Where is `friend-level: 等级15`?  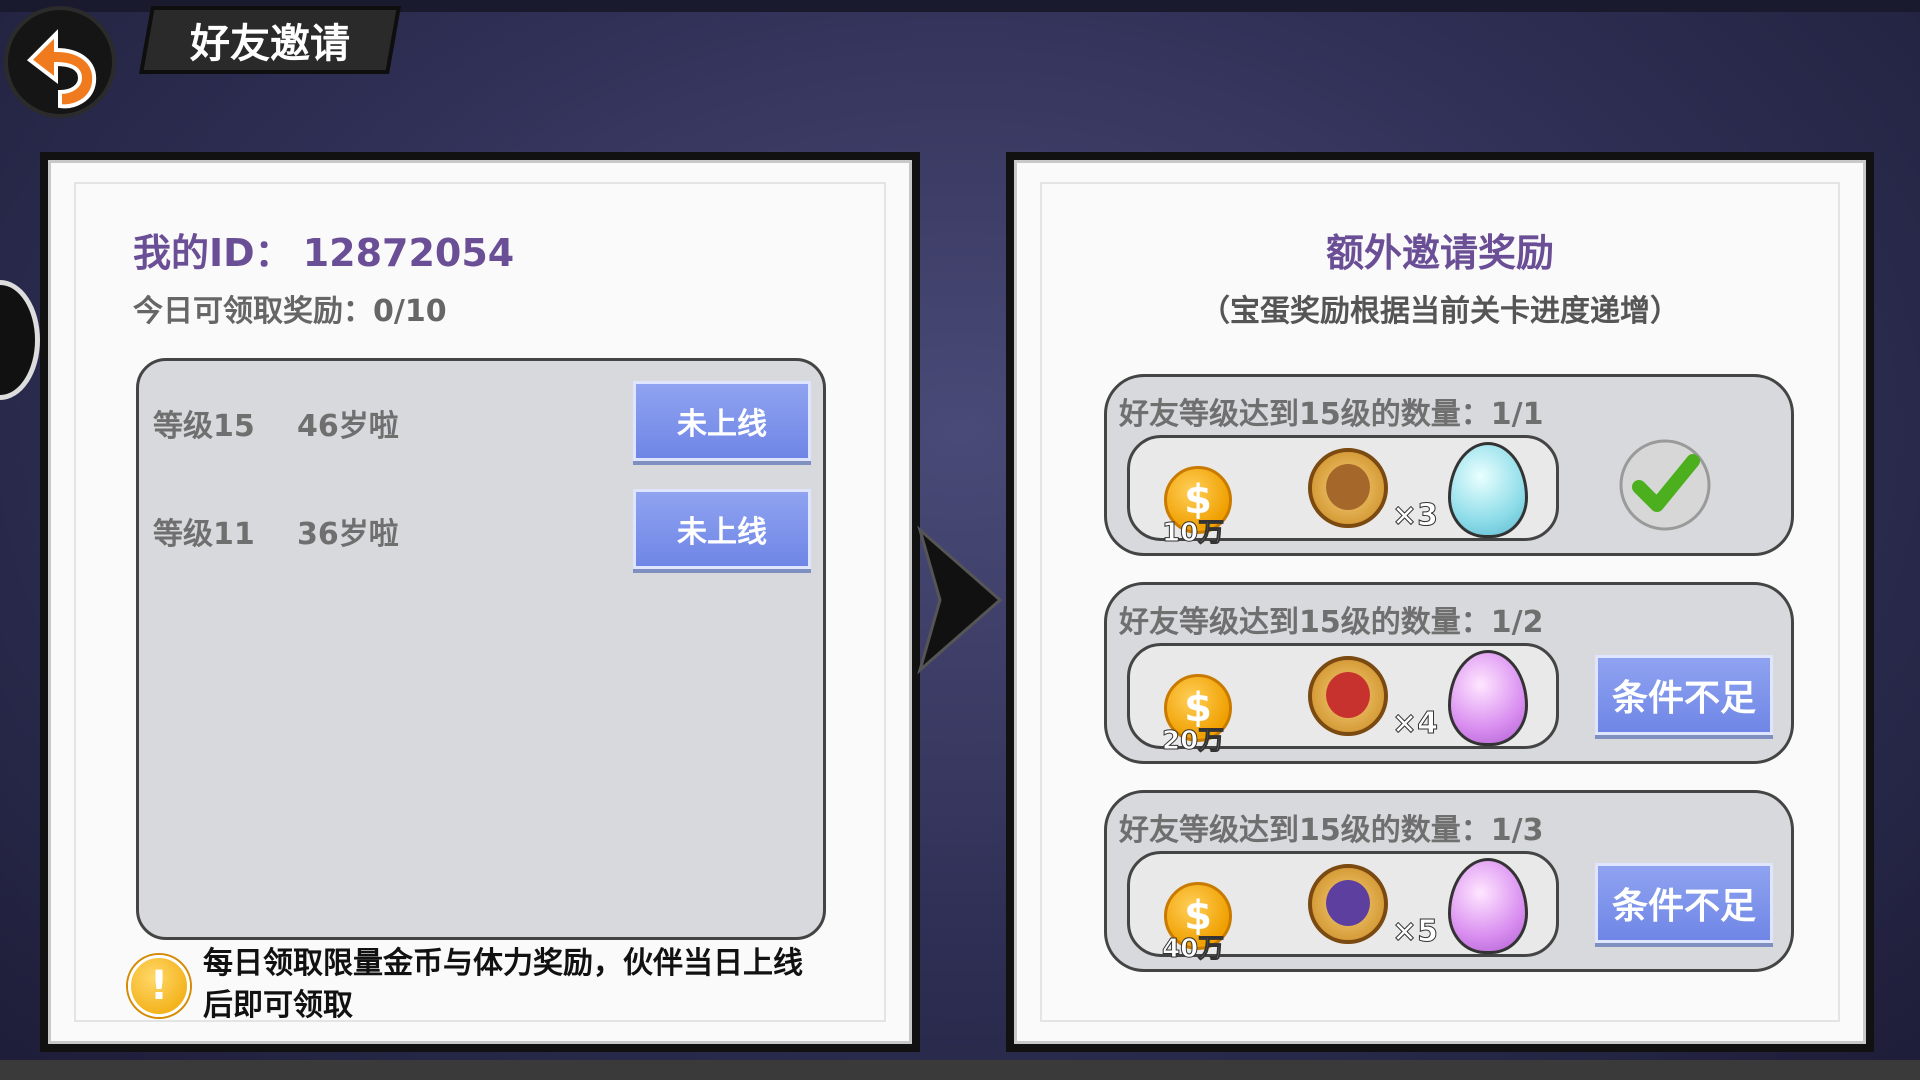 friend-level: 等级15 is located at coordinates (204, 426).